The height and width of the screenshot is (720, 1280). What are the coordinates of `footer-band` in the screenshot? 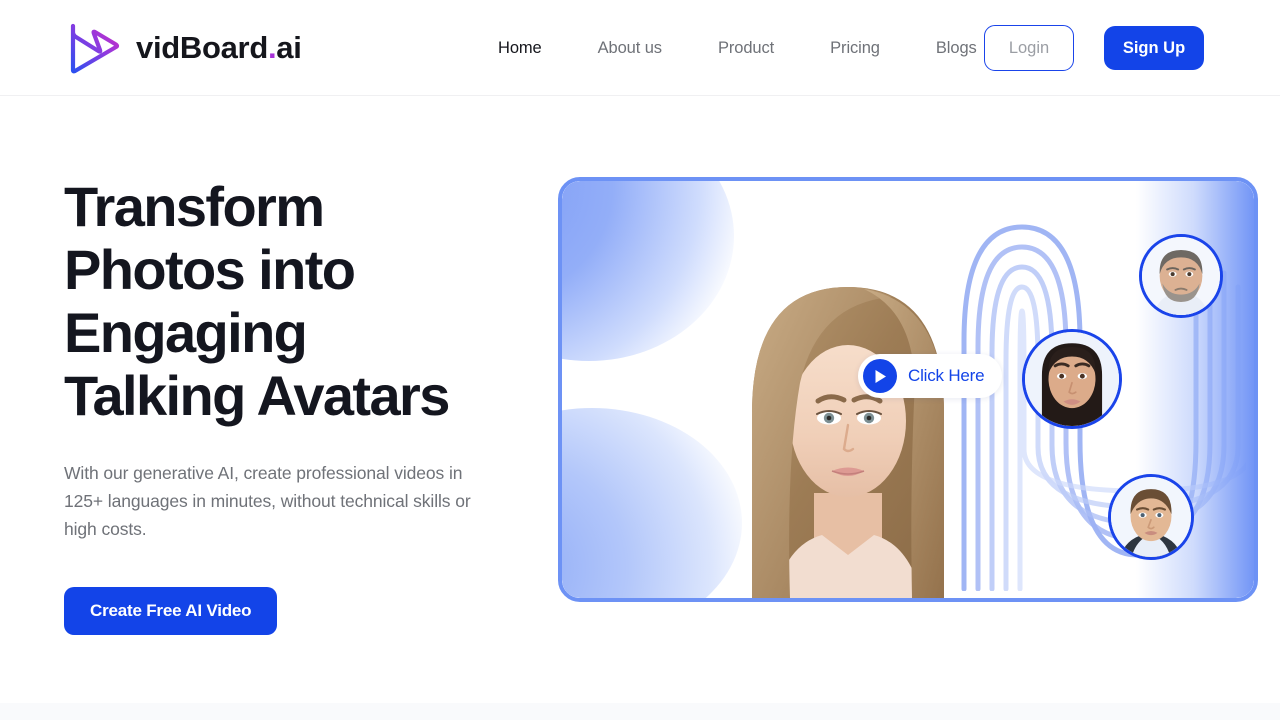 It's located at (640, 711).